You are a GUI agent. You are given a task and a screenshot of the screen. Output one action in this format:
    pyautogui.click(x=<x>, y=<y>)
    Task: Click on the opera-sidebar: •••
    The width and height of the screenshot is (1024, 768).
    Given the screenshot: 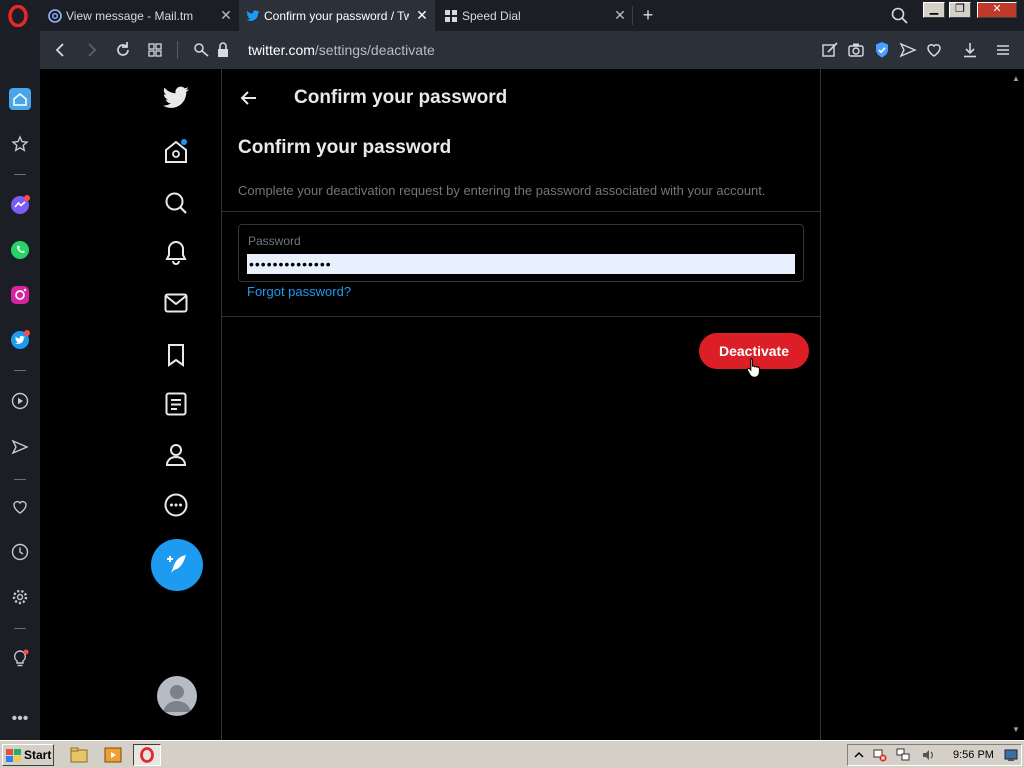 What is the action you would take?
    pyautogui.click(x=20, y=385)
    